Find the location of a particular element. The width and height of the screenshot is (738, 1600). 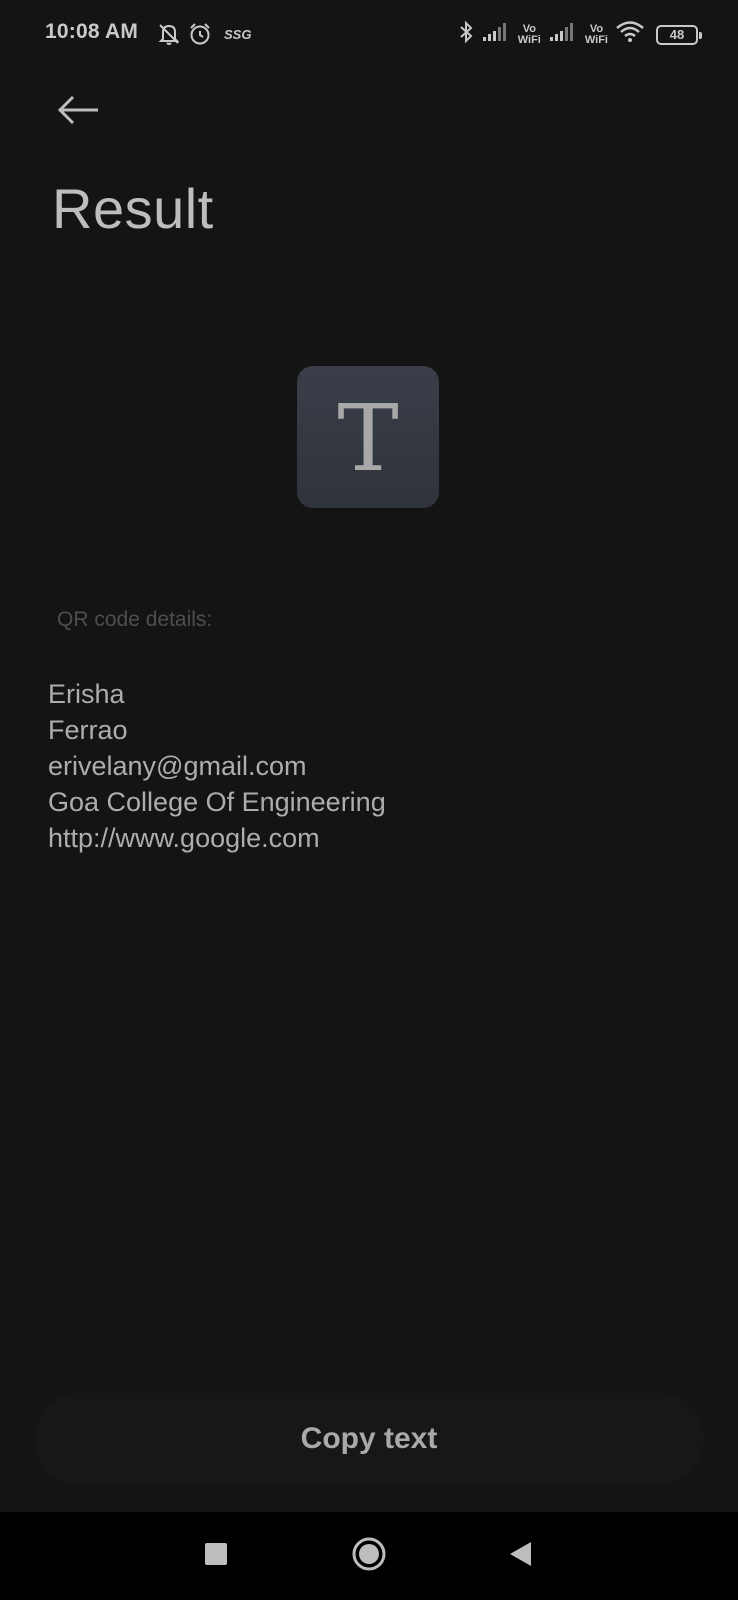

back-triangle-icon is located at coordinates (520, 1556).